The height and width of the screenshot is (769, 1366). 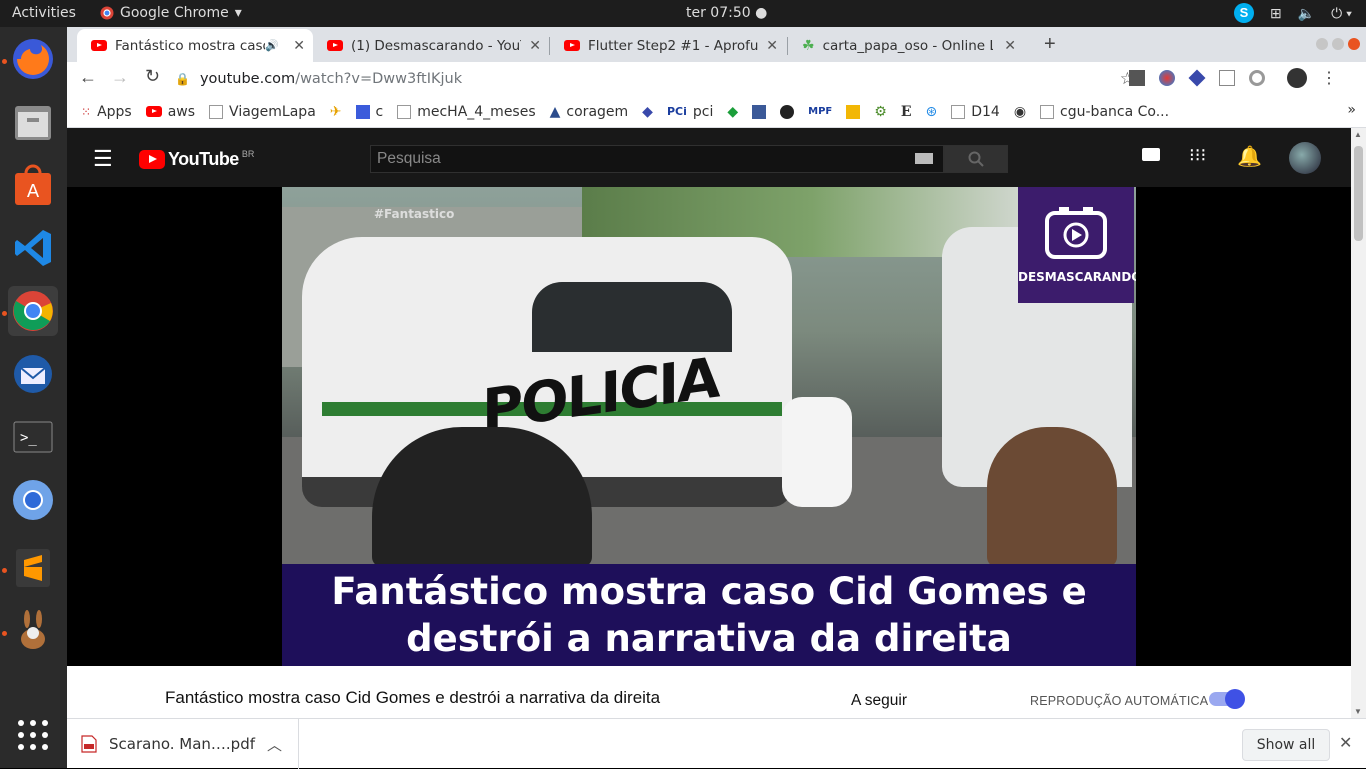 What do you see at coordinates (787, 111) in the screenshot?
I see `bookmark-github` at bounding box center [787, 111].